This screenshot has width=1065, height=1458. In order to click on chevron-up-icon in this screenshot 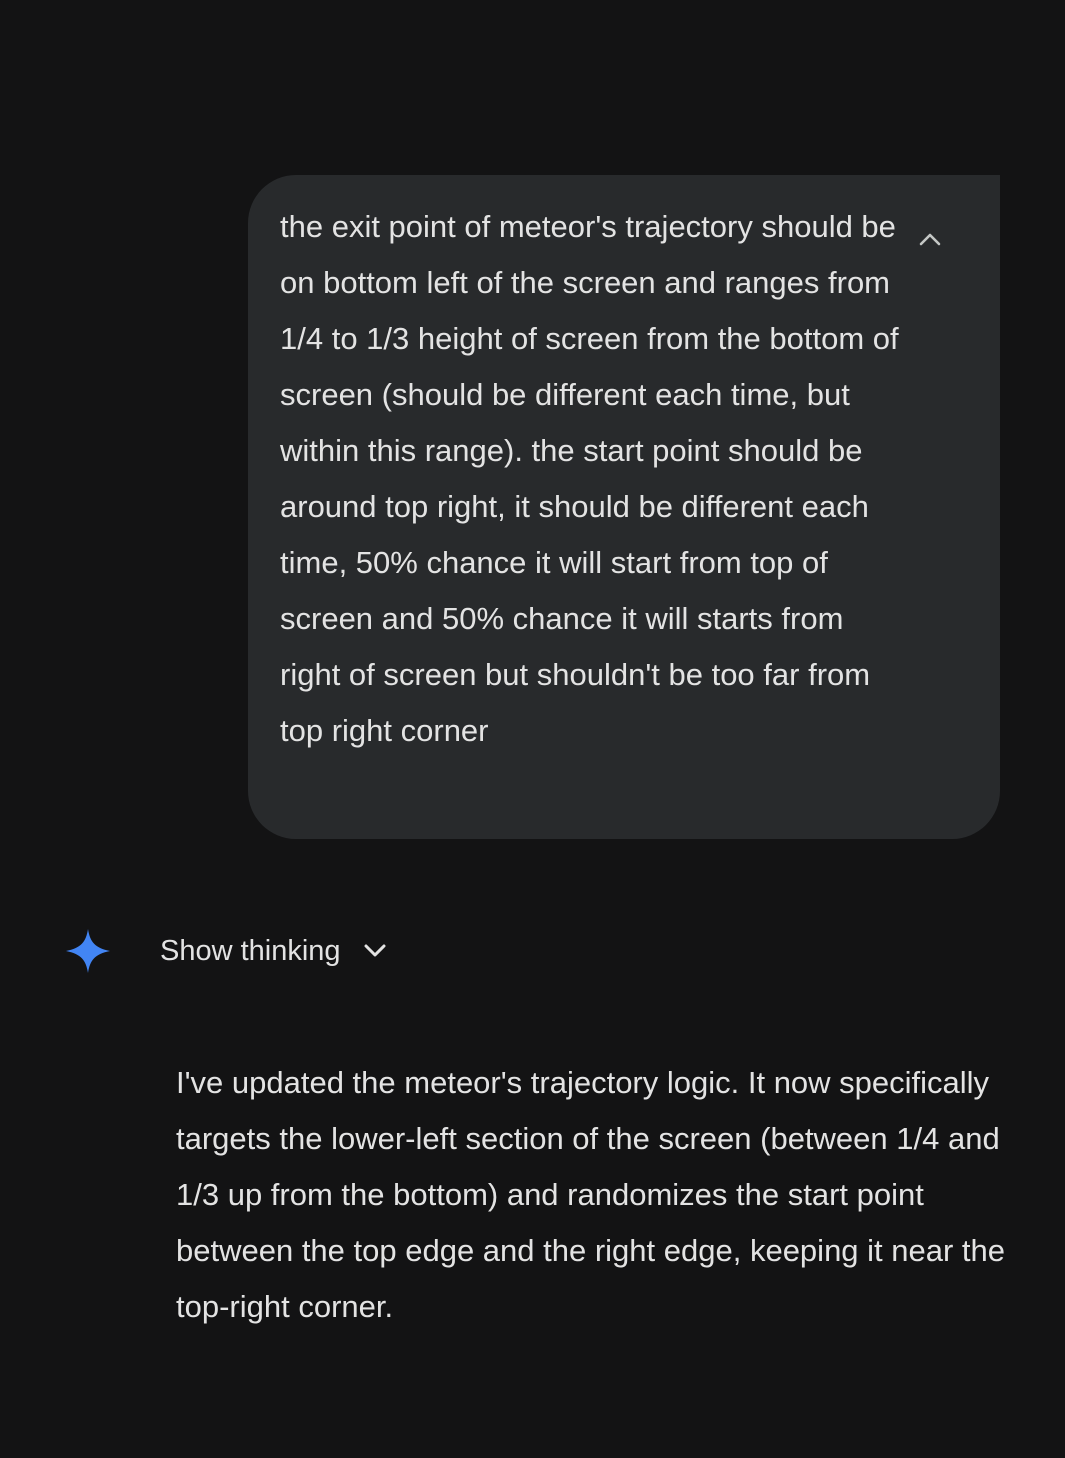, I will do `click(930, 239)`.